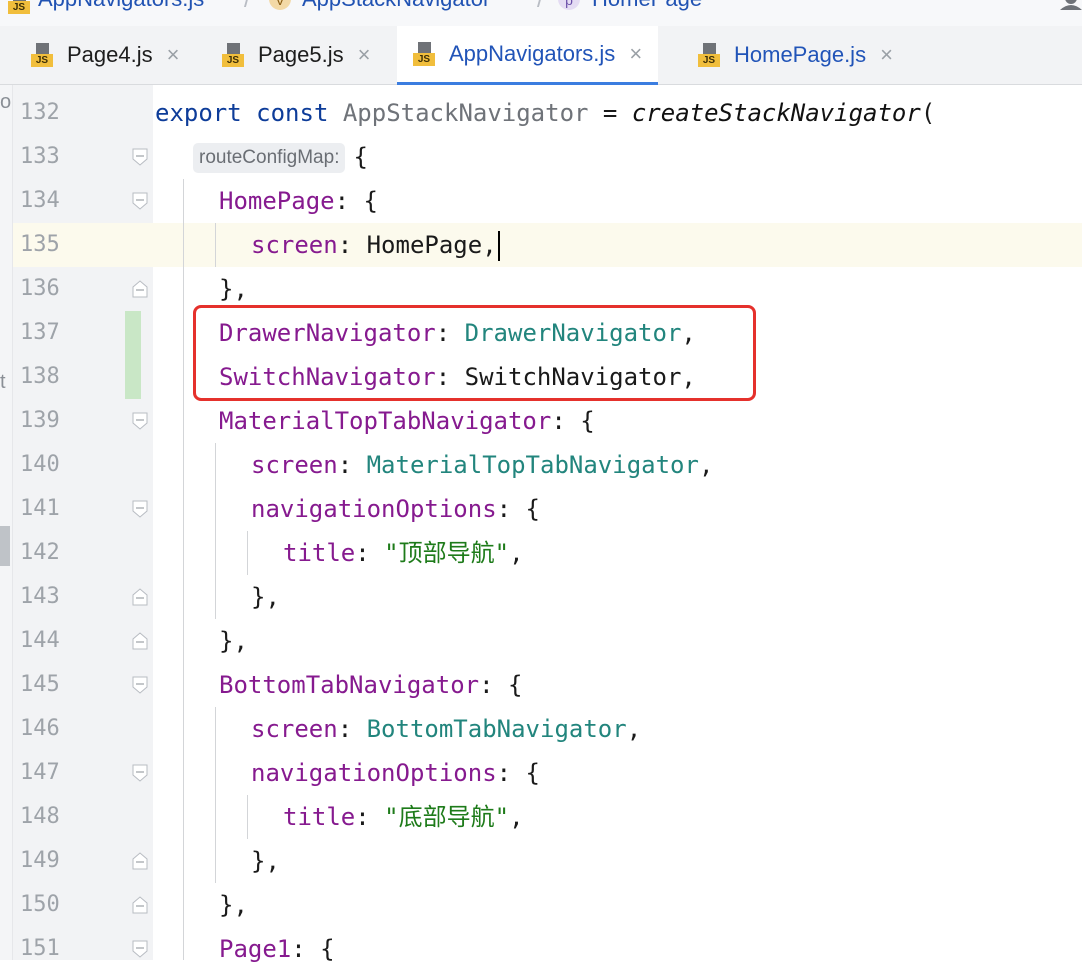 The height and width of the screenshot is (971, 1082). Describe the element at coordinates (610, 113) in the screenshot. I see `token-operator: =` at that location.